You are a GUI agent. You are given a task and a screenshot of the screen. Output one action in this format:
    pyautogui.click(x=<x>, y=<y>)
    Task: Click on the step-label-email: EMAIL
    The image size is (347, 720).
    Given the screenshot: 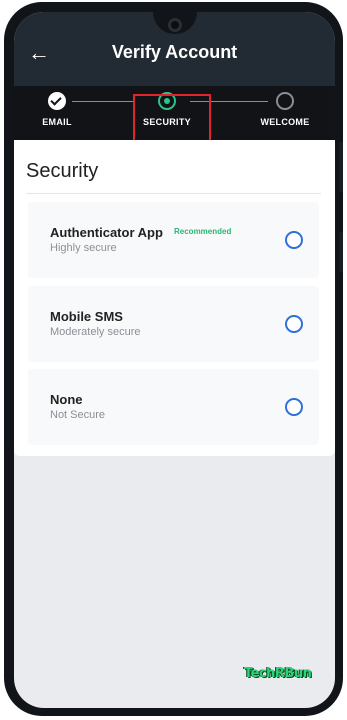 What is the action you would take?
    pyautogui.click(x=57, y=122)
    